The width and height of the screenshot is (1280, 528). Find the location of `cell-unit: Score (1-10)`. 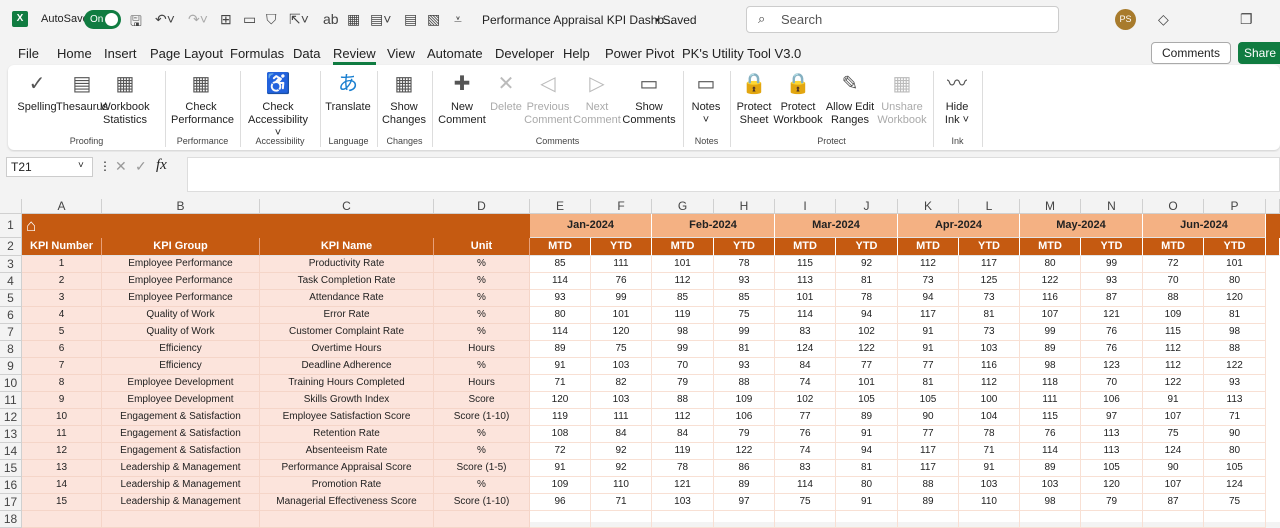

cell-unit: Score (1-10) is located at coordinates (482, 502).